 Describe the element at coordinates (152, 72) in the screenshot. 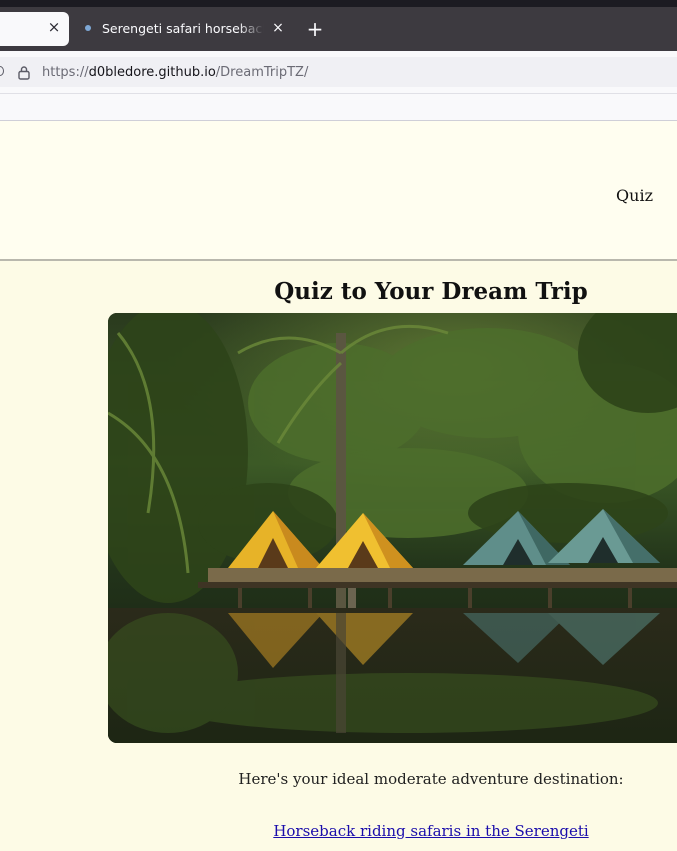

I see `url-host: d0bledore.github.io` at that location.